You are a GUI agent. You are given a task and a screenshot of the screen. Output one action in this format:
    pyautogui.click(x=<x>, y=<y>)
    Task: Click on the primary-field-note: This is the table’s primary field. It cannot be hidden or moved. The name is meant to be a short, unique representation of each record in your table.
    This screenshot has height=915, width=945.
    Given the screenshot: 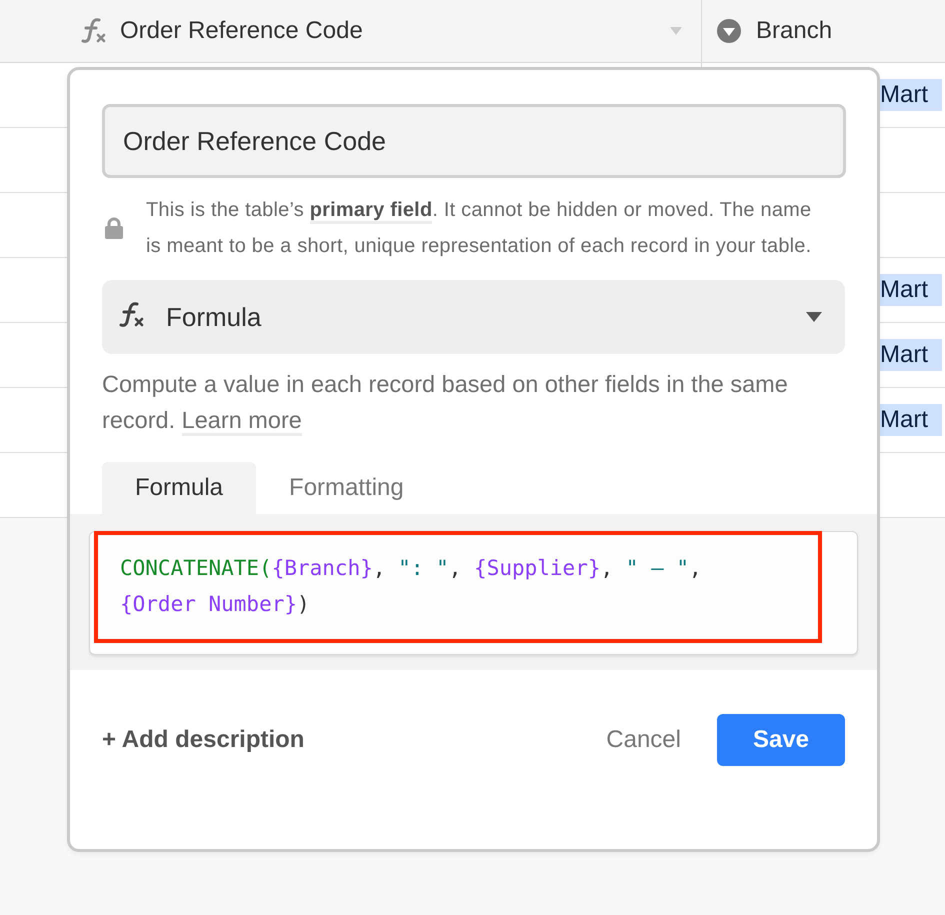 What is the action you would take?
    pyautogui.click(x=479, y=228)
    